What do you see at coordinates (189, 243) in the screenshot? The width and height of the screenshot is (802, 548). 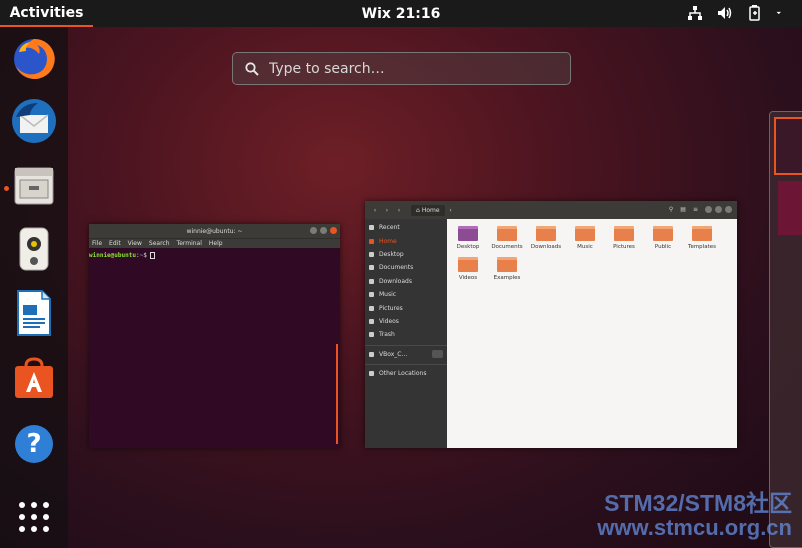 I see `menu-terminal: Terminal` at bounding box center [189, 243].